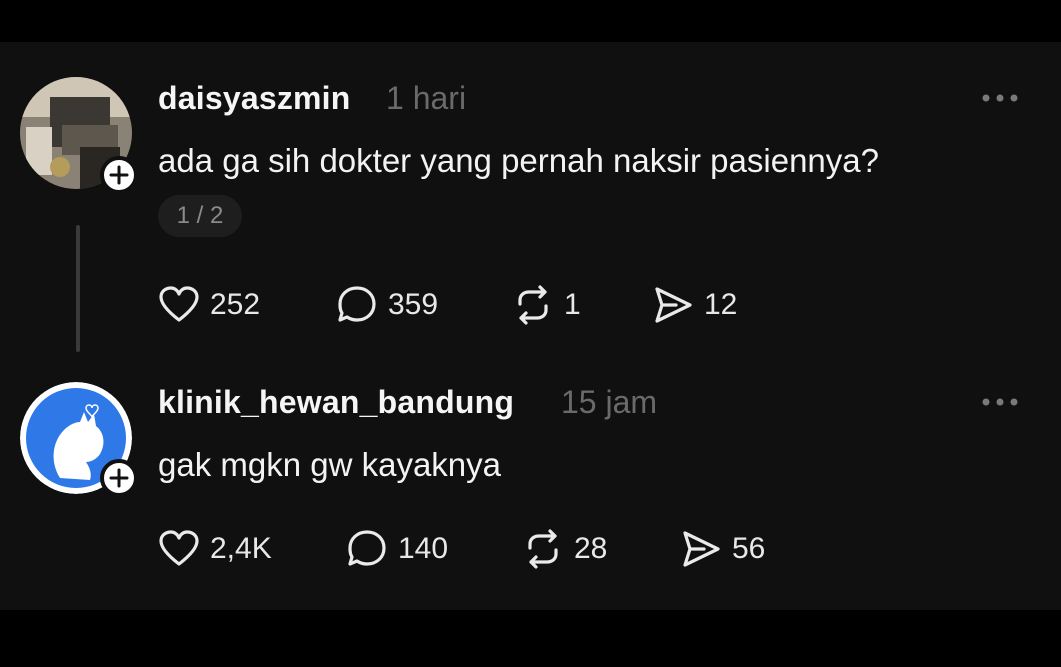 The width and height of the screenshot is (1061, 667). I want to click on like-button: 2,4K, so click(215, 549).